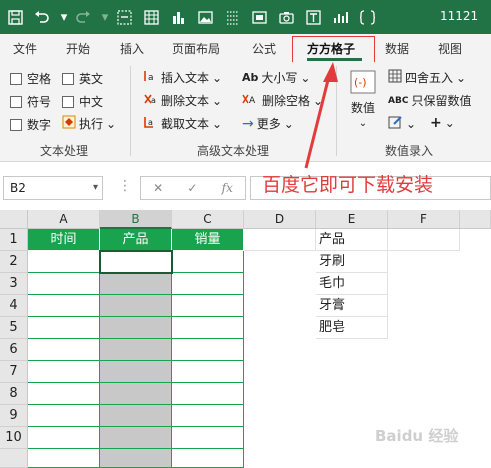  Describe the element at coordinates (136, 416) in the screenshot. I see `cell-b9` at that location.